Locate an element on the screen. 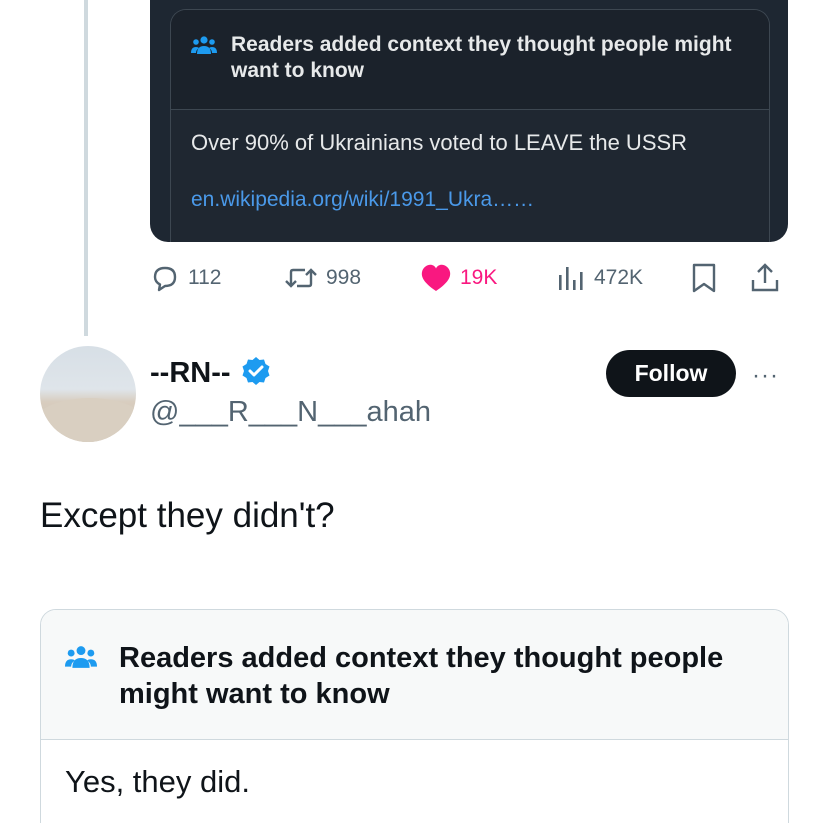 The width and height of the screenshot is (828, 823). repost-button: 998 is located at coordinates (322, 278).